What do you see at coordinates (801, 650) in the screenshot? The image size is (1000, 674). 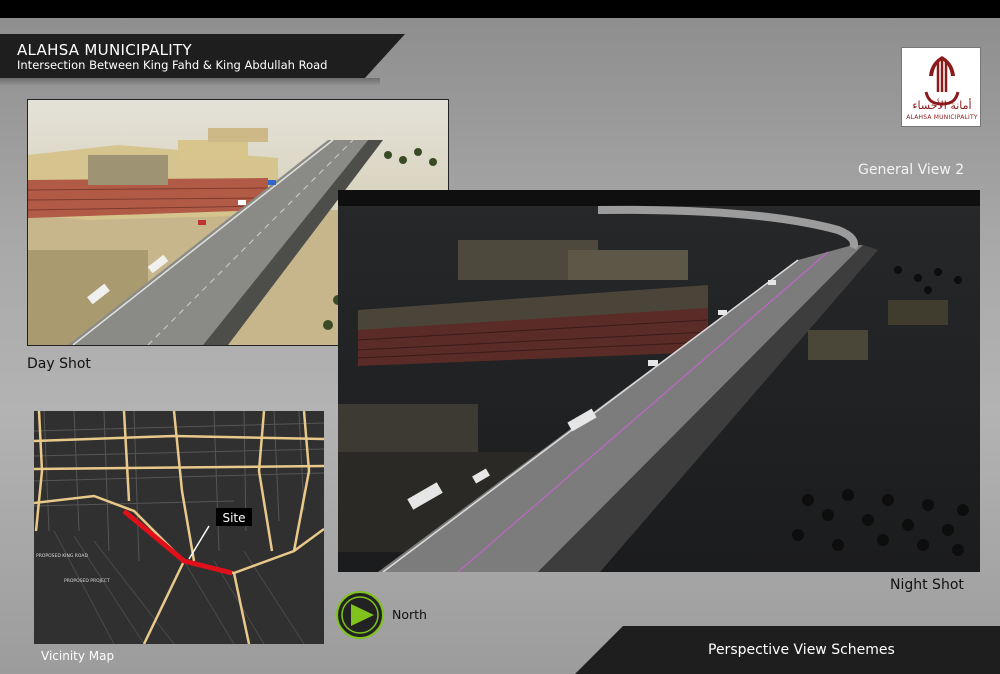 I see `footer-title: Perspective View Schemes` at bounding box center [801, 650].